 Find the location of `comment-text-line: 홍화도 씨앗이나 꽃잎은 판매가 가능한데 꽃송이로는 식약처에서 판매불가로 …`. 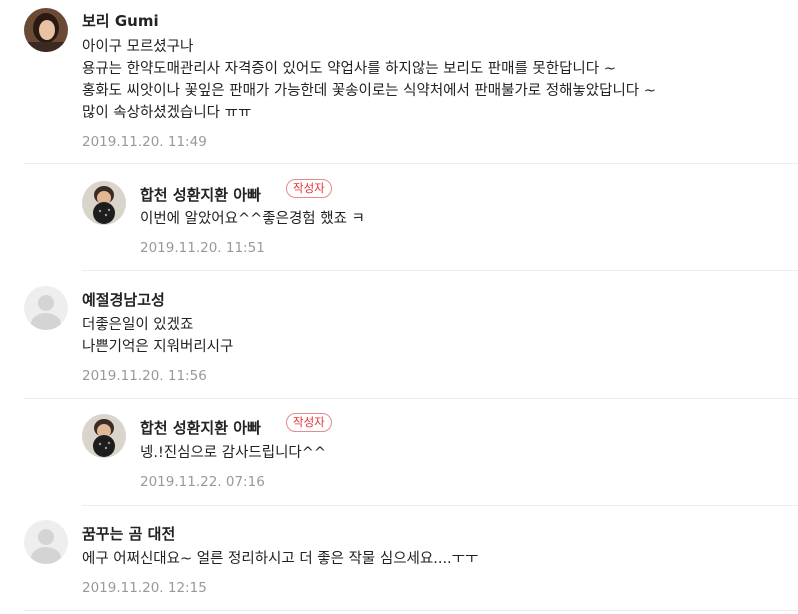

comment-text-line: 홍화도 씨앗이나 꽃잎은 판매가 가능한데 꽃송이로는 식약처에서 판매불가로 … is located at coordinates (369, 91).